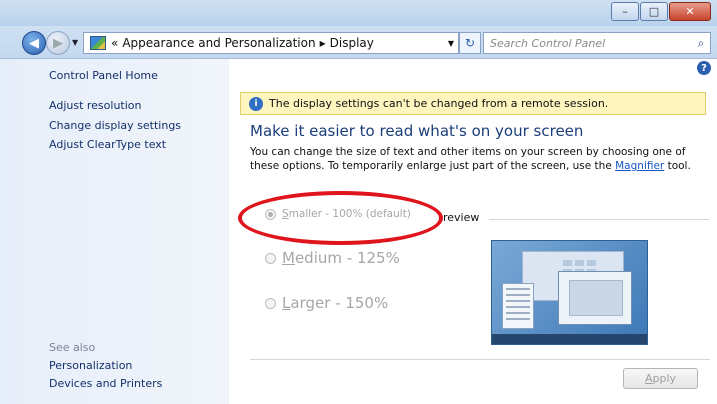  I want to click on preview-taskbar, so click(569, 339).